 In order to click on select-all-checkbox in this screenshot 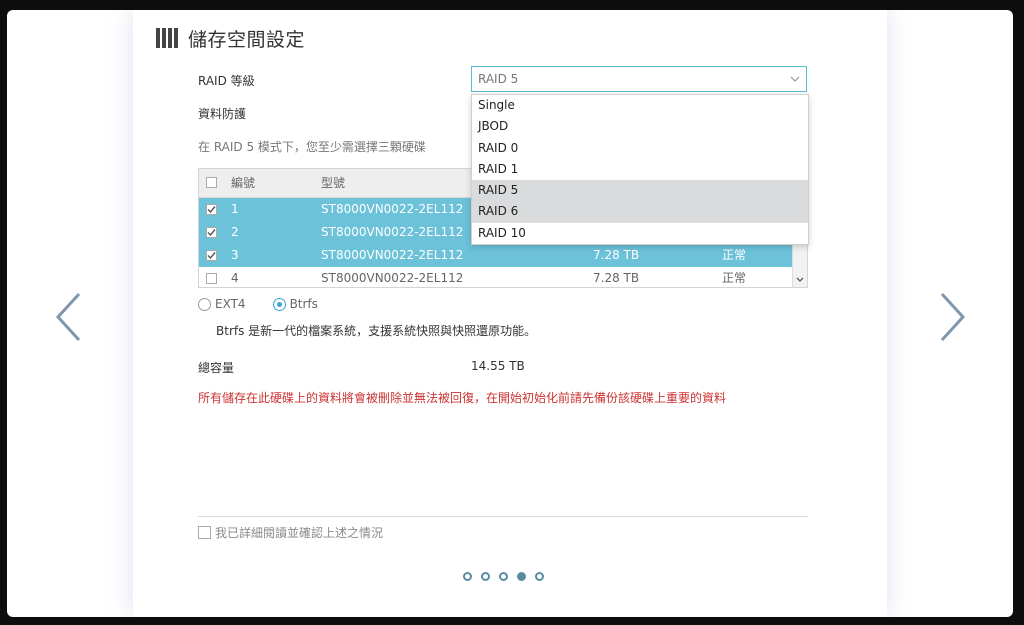, I will do `click(211, 182)`.